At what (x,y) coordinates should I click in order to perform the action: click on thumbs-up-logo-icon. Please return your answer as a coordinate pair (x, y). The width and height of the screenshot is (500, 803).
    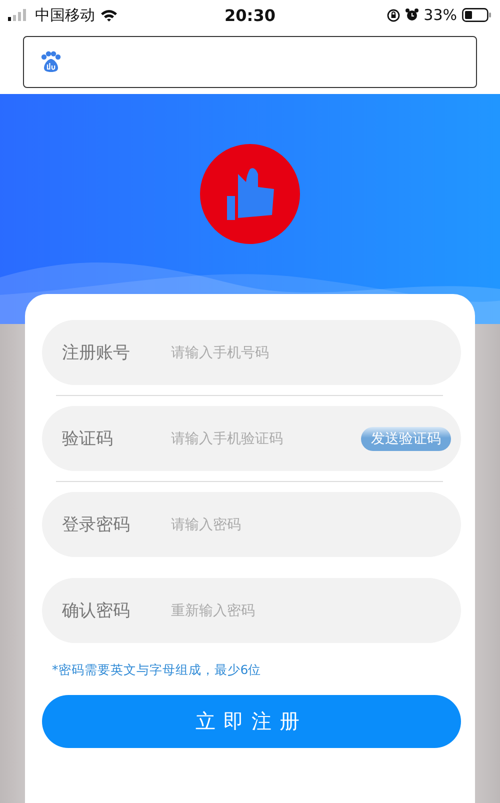
    Looking at the image, I should click on (250, 194).